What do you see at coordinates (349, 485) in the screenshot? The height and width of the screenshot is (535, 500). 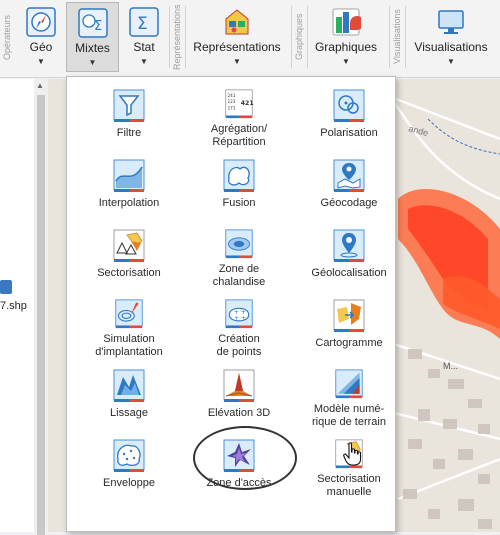 I see `menu-item-label: Sectorisation manuelle` at bounding box center [349, 485].